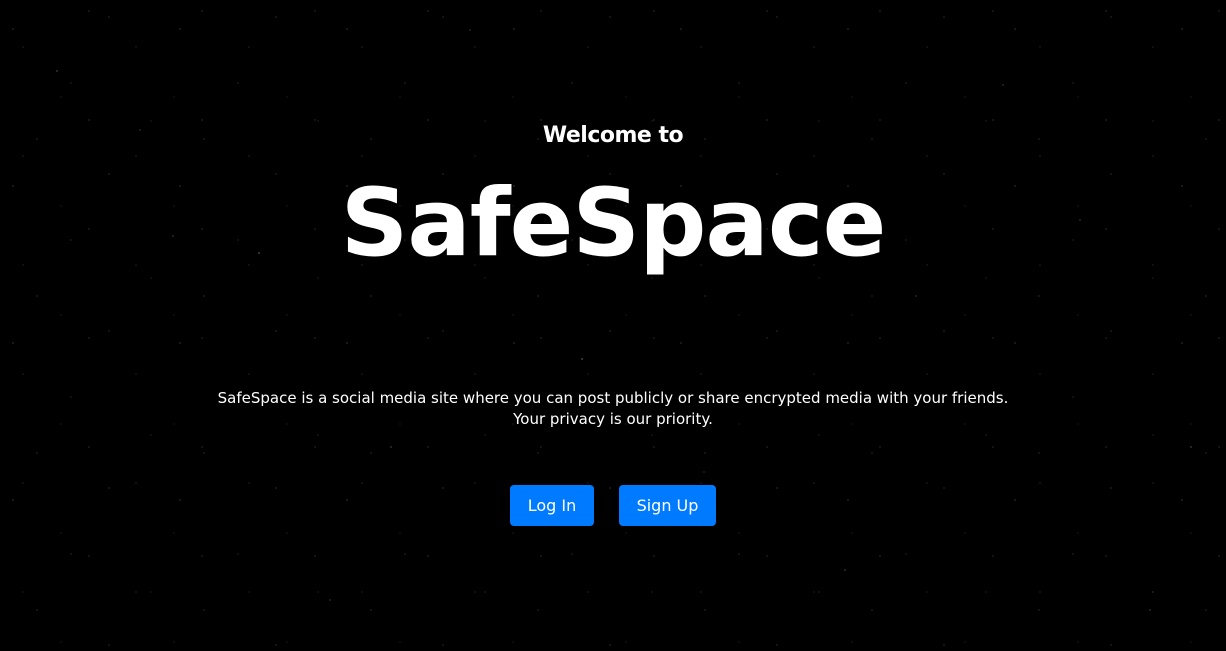  I want to click on welcome-heading: Welcome to, so click(613, 135).